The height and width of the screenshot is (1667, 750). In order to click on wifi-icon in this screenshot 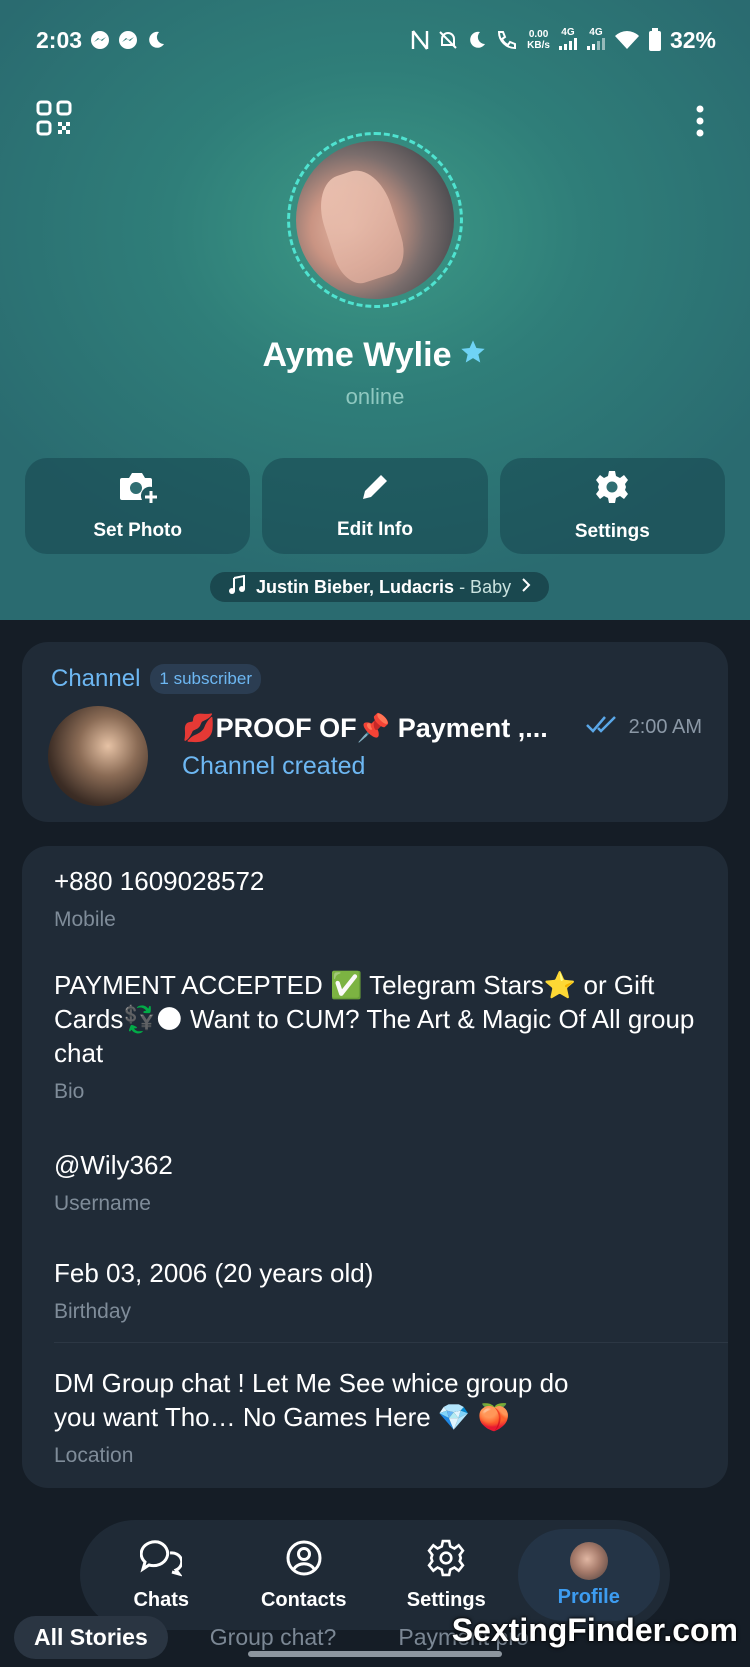, I will do `click(627, 40)`.